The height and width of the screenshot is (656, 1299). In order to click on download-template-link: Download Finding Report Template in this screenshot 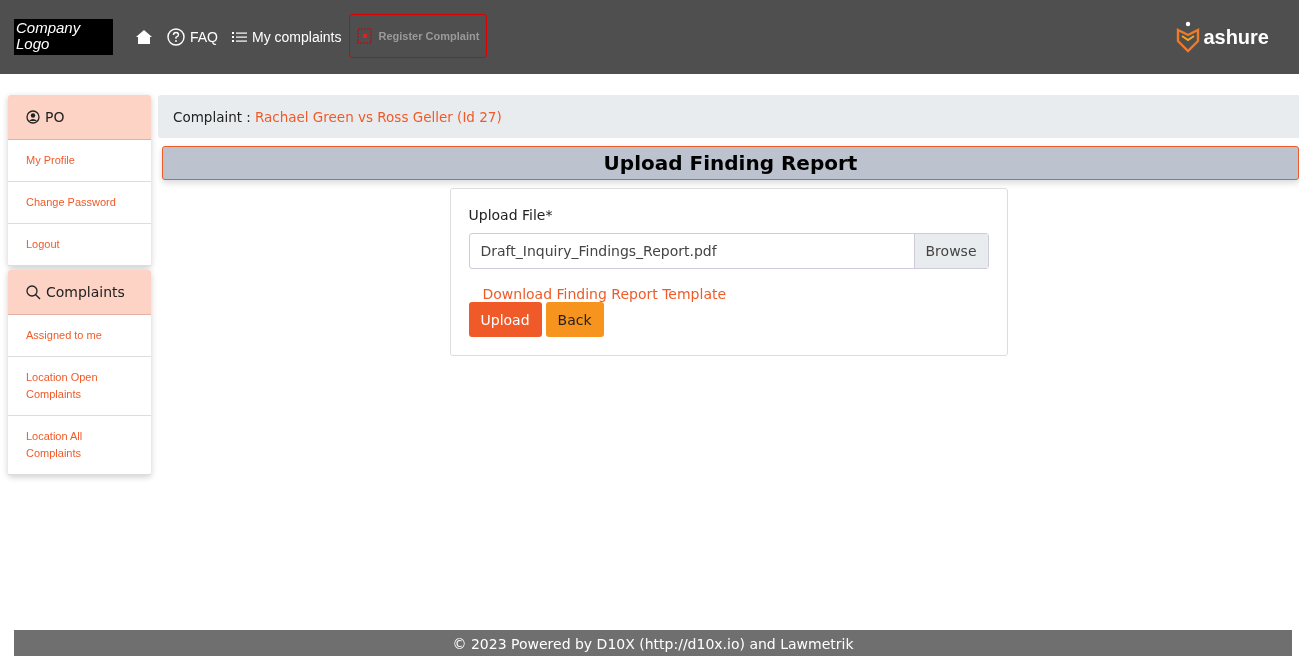, I will do `click(735, 294)`.